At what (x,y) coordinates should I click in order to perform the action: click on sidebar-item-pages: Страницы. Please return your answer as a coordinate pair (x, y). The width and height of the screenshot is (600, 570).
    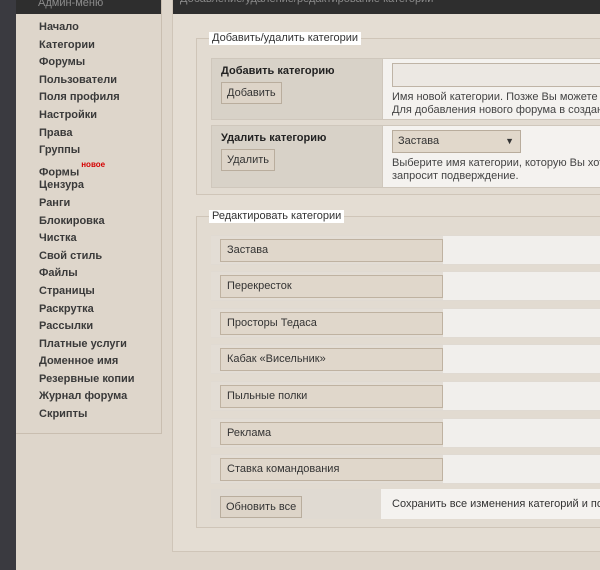
    Looking at the image, I should click on (88, 292).